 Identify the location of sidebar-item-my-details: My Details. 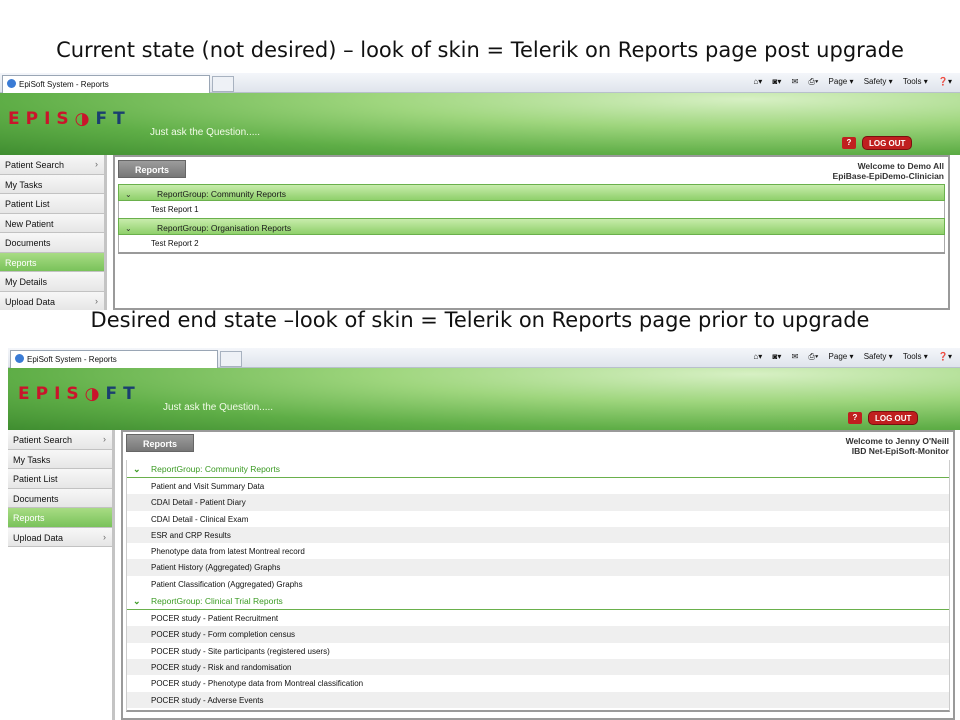
(52, 282).